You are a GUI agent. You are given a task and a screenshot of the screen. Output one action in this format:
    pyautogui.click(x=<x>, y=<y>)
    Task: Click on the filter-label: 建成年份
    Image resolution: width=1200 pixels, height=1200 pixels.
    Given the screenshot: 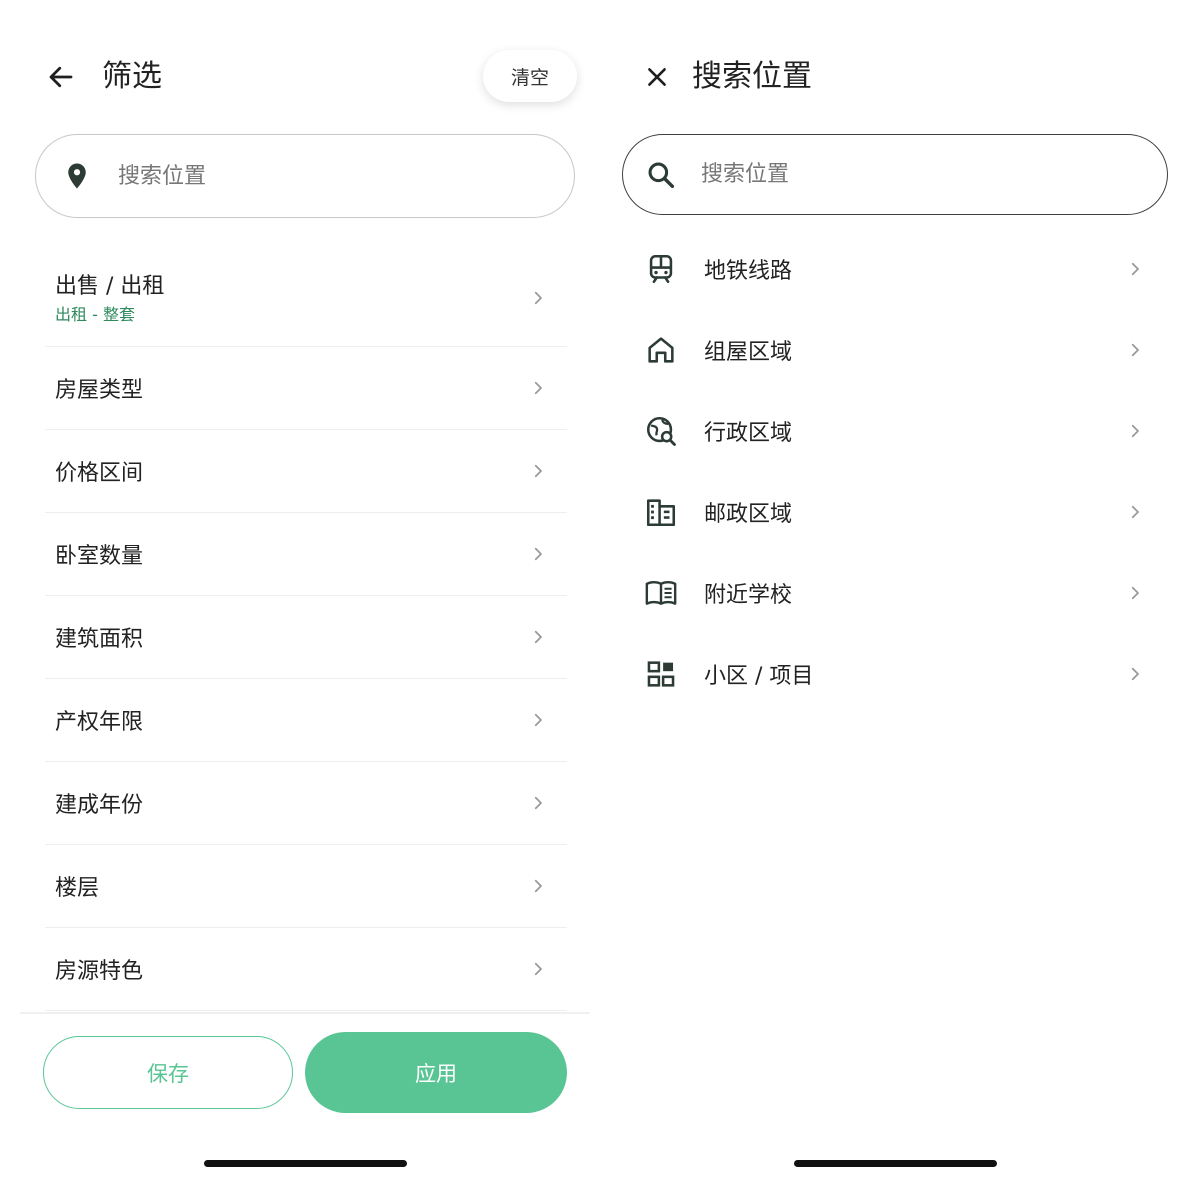 What is the action you would take?
    pyautogui.click(x=99, y=805)
    